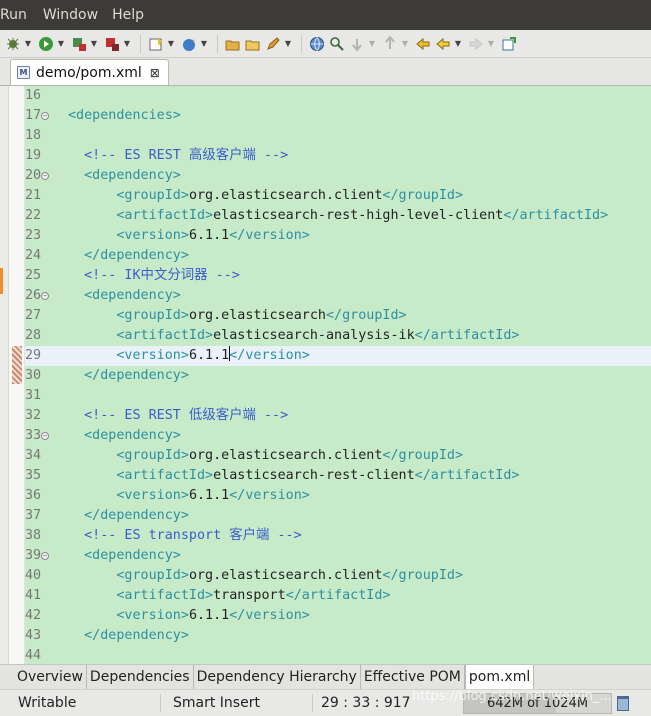 The image size is (651, 716). What do you see at coordinates (338, 556) in the screenshot?
I see `code-line: 39− <dependency>` at bounding box center [338, 556].